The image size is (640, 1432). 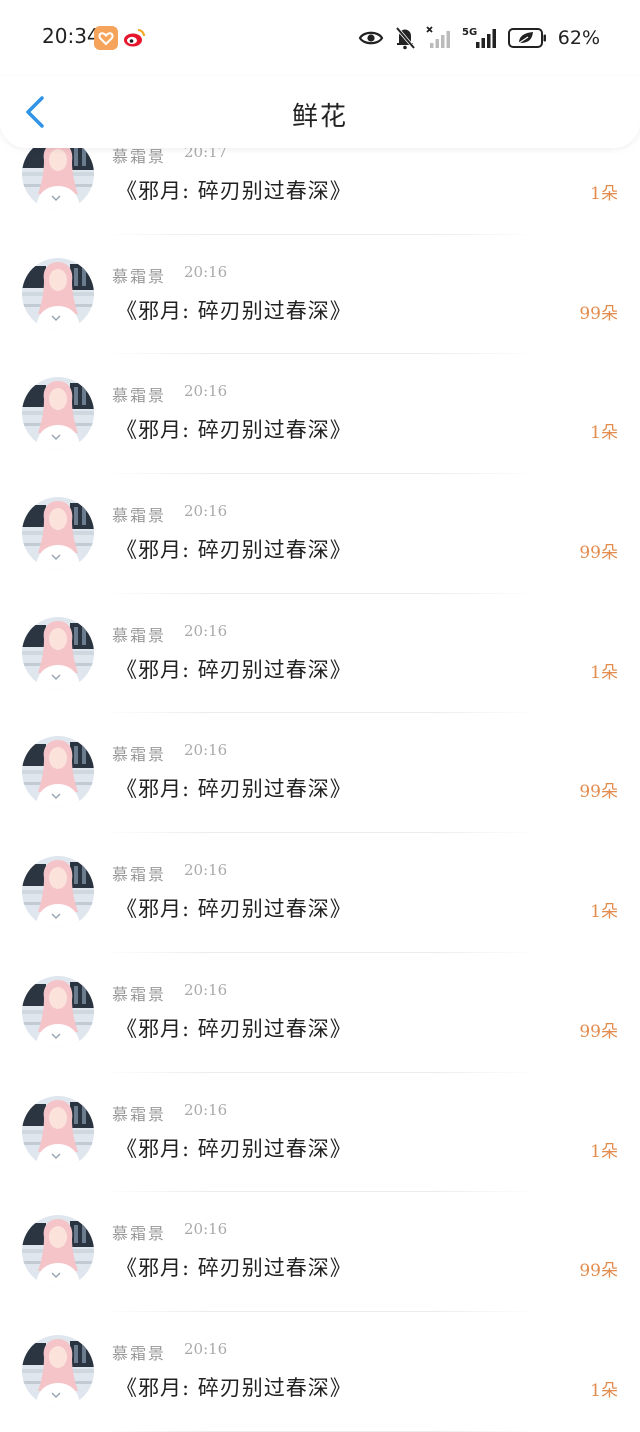 I want to click on weibo-icon, so click(x=134, y=38).